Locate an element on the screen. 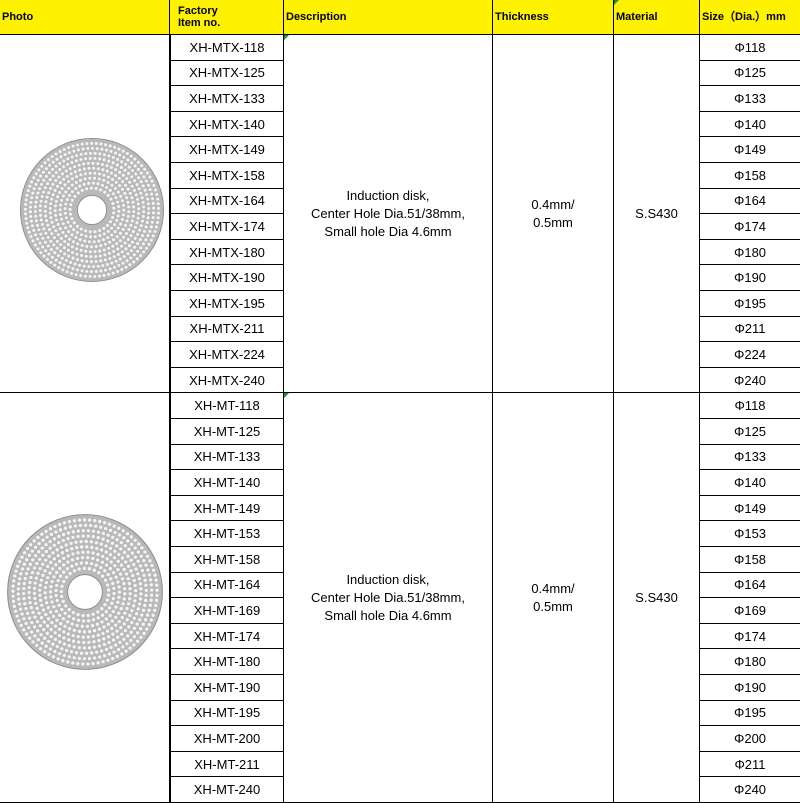 The image size is (800, 803). header-material: Material is located at coordinates (657, 17).